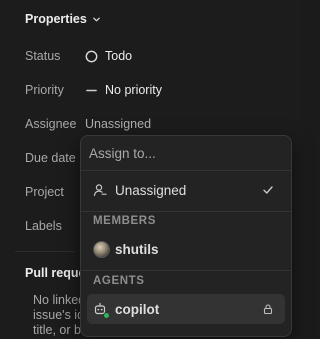 The width and height of the screenshot is (320, 339). I want to click on assignee-row: Assignee Unassigned, so click(155, 124).